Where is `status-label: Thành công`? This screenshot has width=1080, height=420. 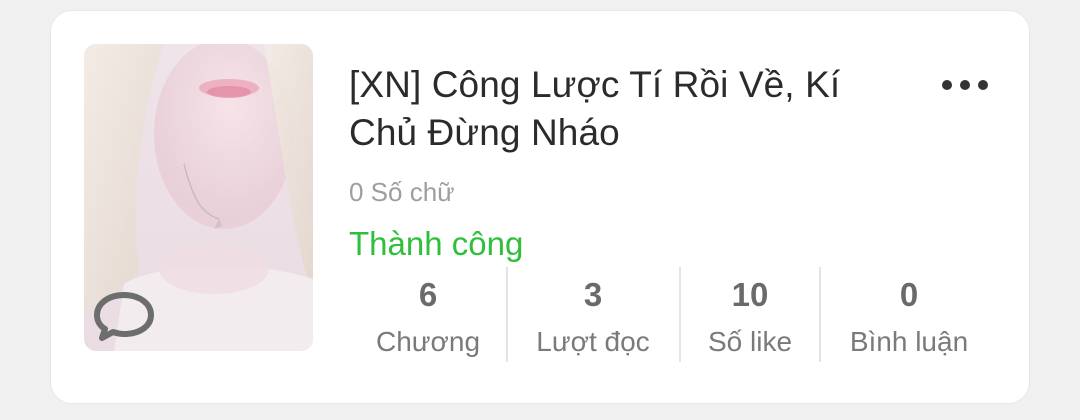
status-label: Thành công is located at coordinates (436, 243).